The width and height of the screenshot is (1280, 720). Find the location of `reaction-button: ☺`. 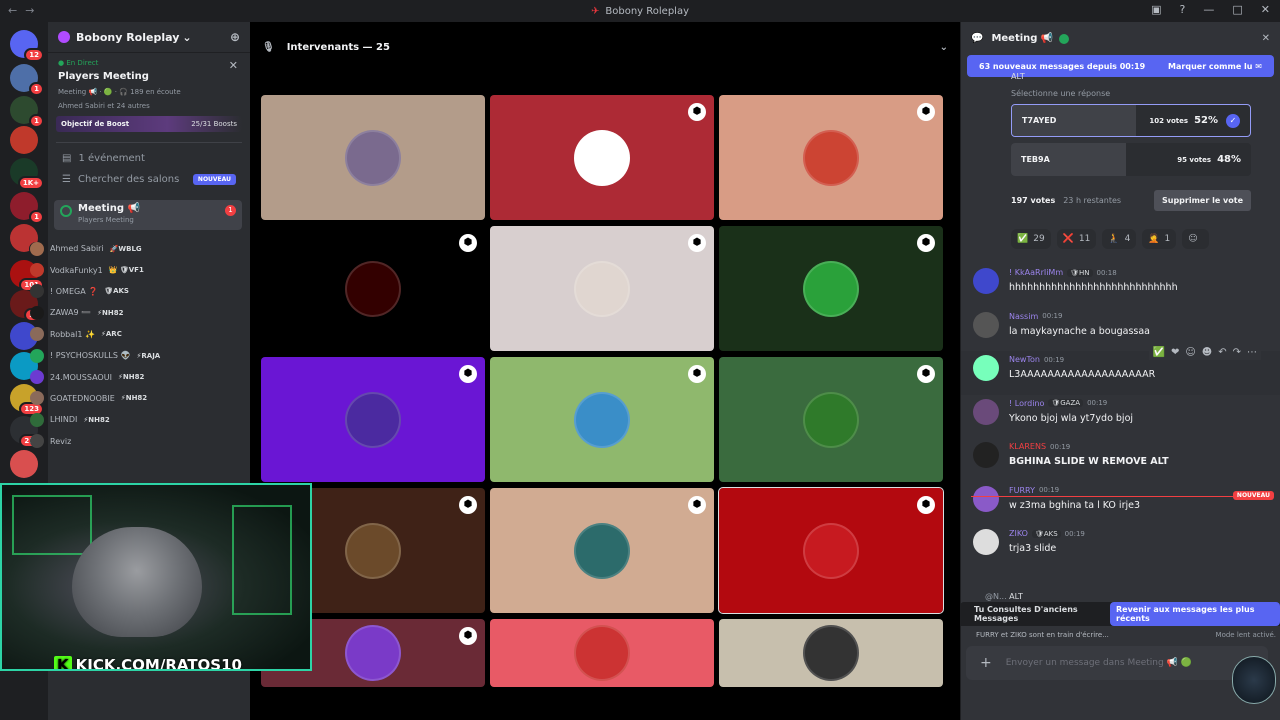

reaction-button: ☺ is located at coordinates (1195, 239).